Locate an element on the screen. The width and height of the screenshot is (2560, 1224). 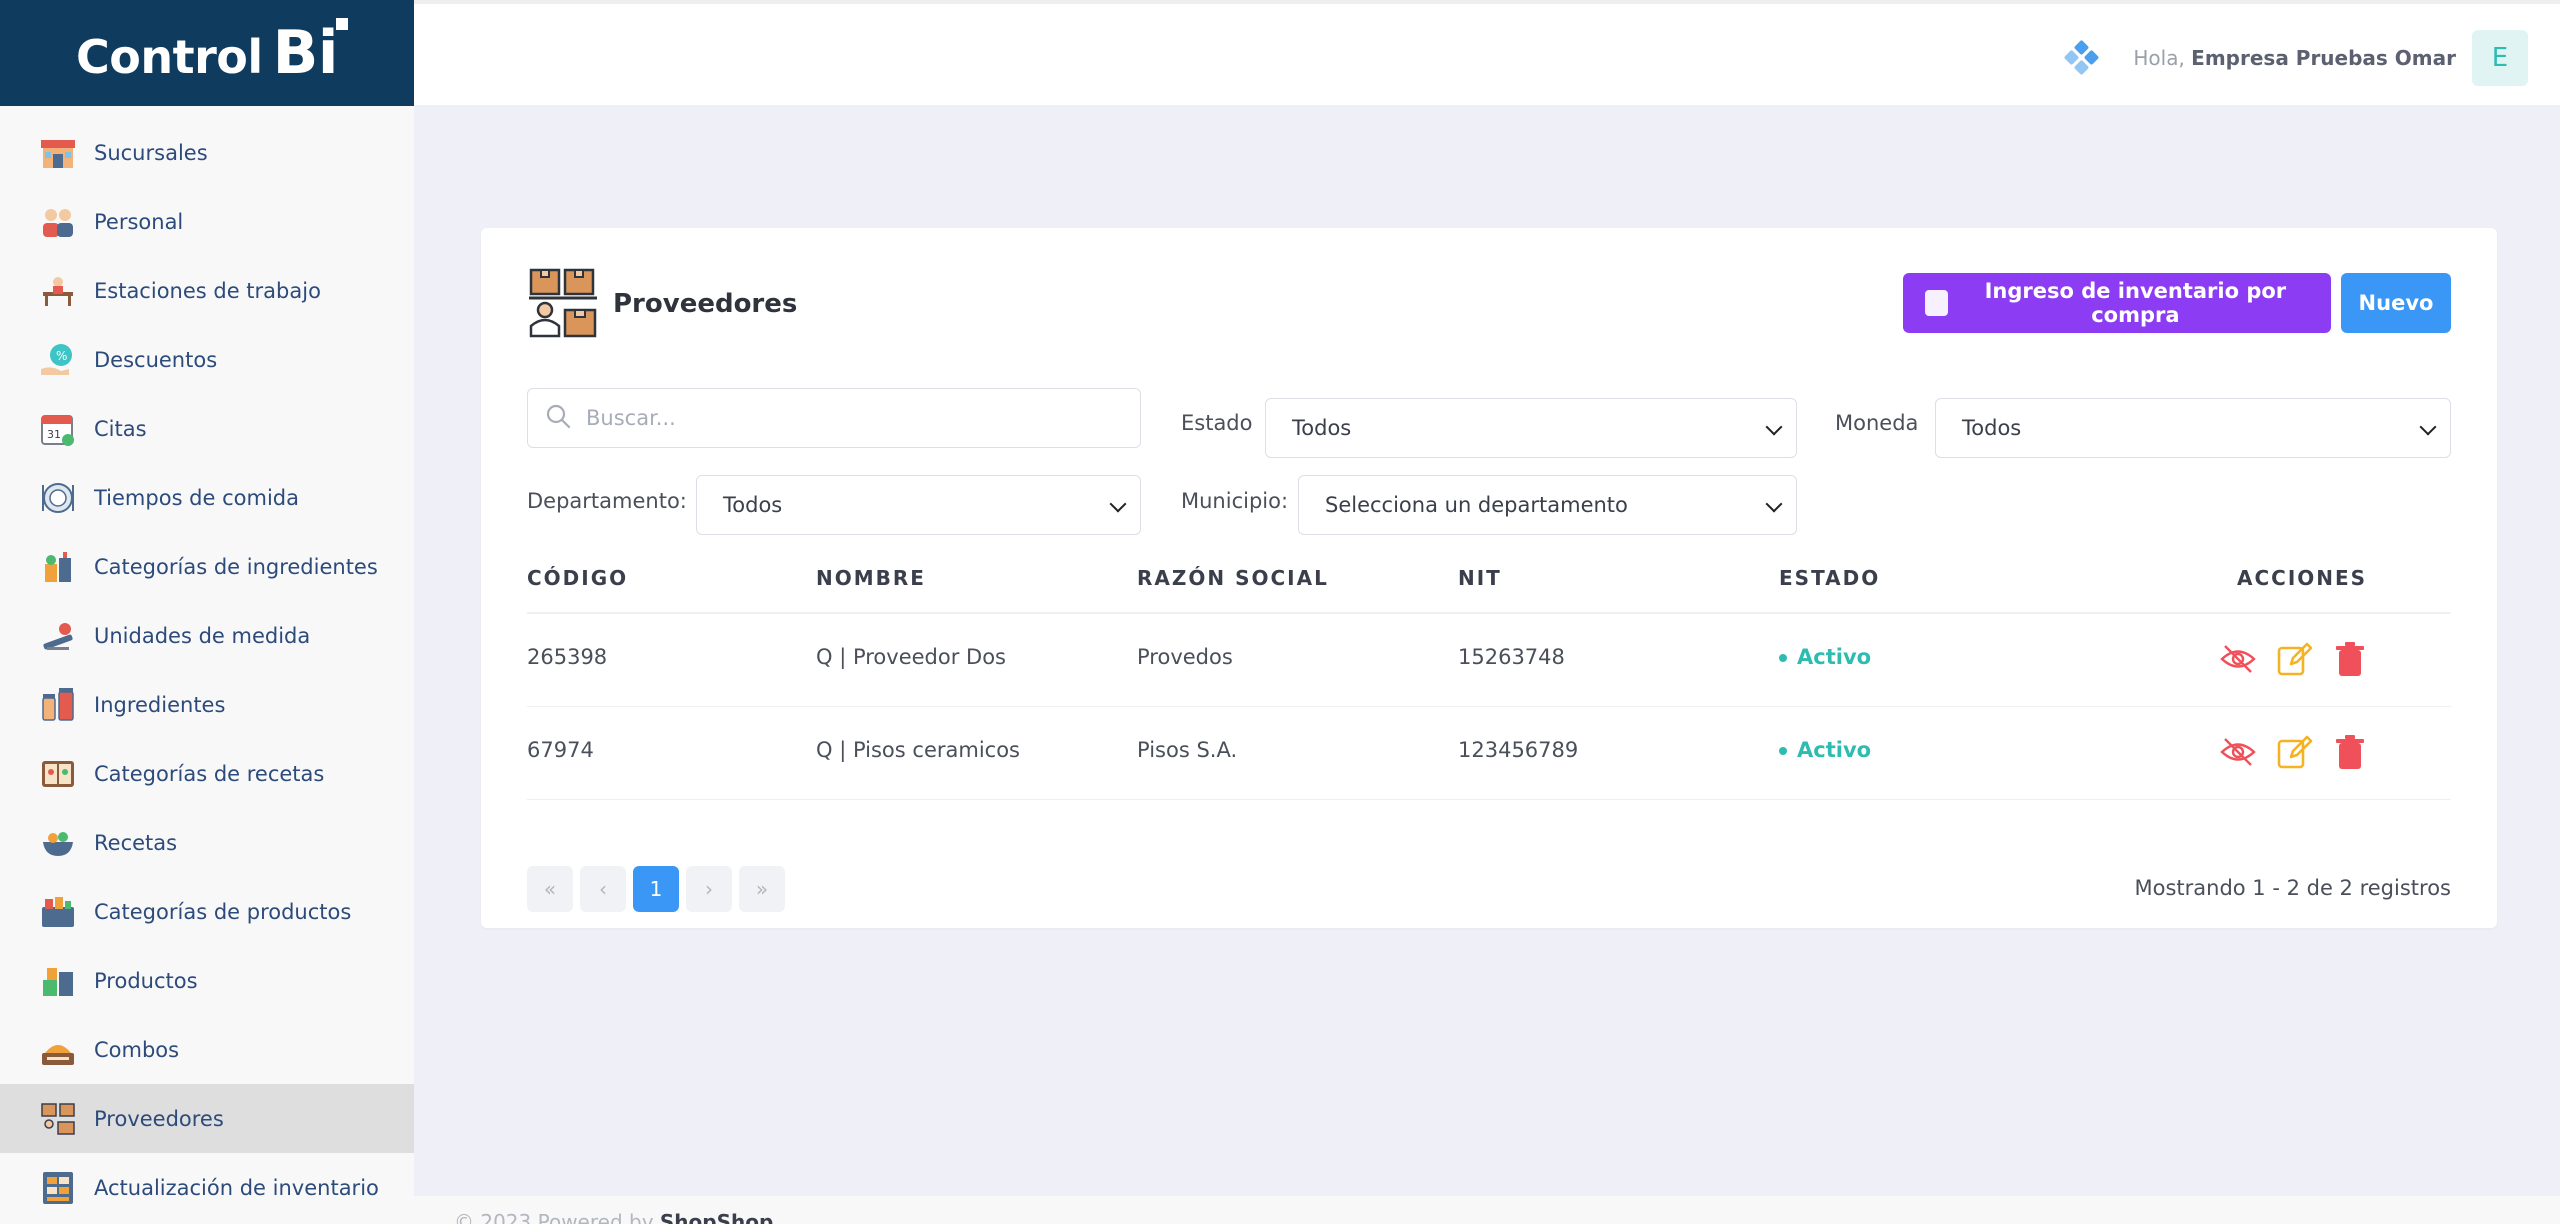
inventory-purchase-button: Ingreso de inventario por compra is located at coordinates (2117, 303).